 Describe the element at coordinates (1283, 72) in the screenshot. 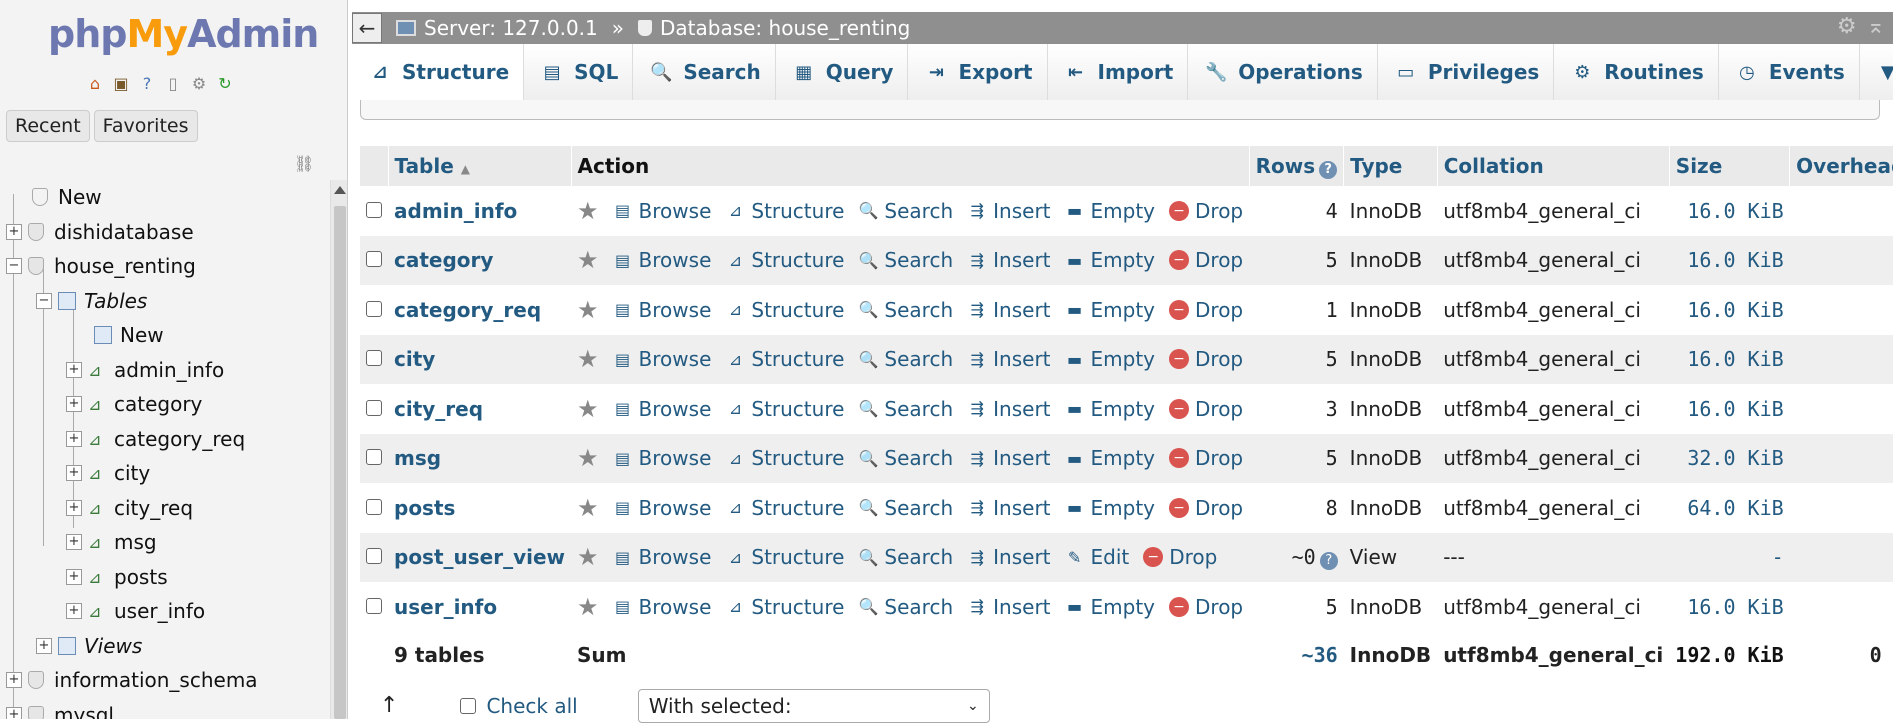

I see `tab-operations: 🔧 Operations` at that location.